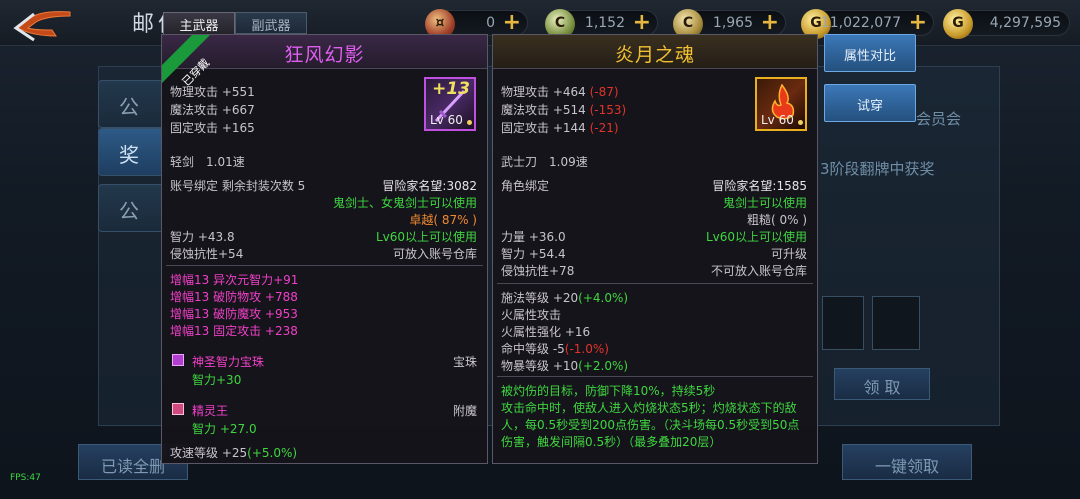  Describe the element at coordinates (764, 203) in the screenshot. I see `class-restriction: 鬼剑士可以使用` at that location.